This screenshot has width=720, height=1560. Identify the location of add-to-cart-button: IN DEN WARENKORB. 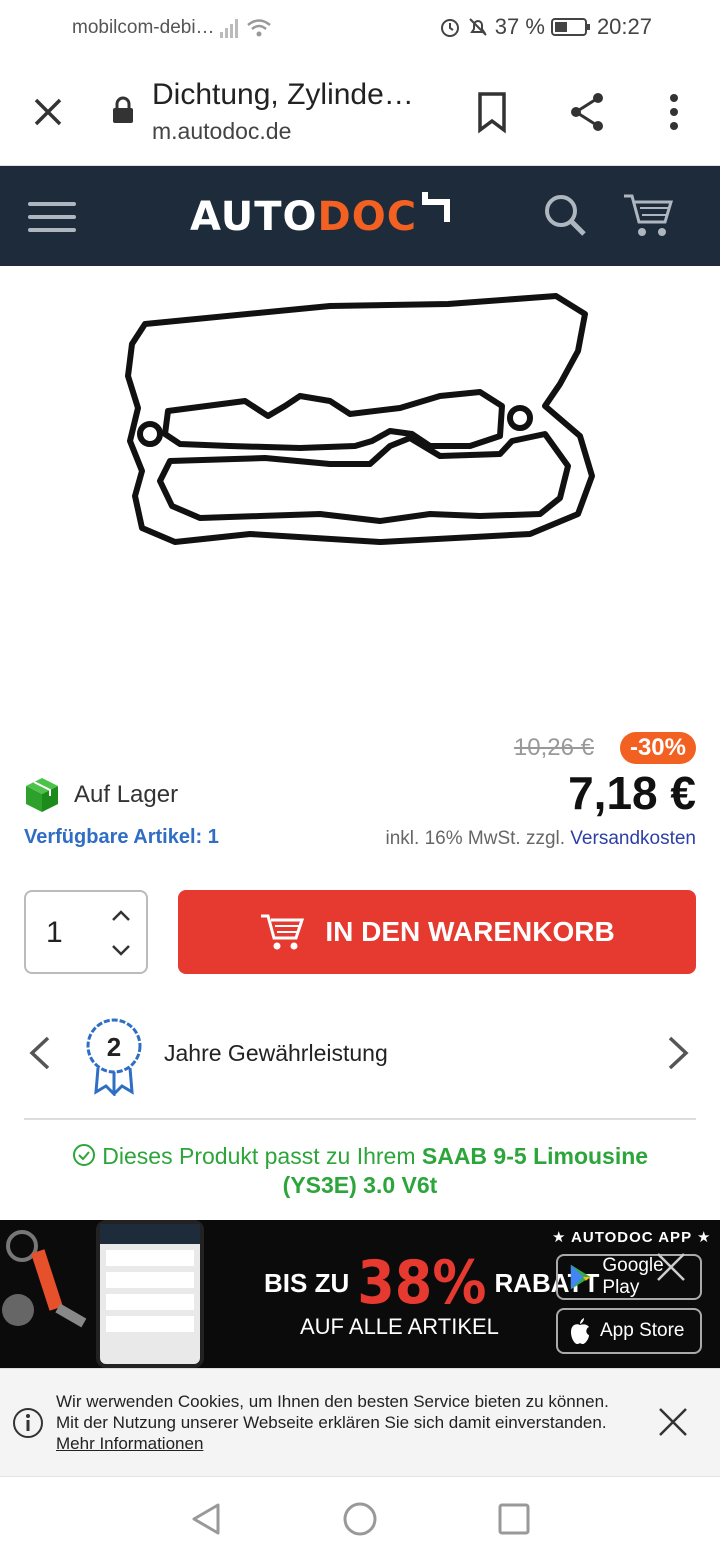
(437, 932).